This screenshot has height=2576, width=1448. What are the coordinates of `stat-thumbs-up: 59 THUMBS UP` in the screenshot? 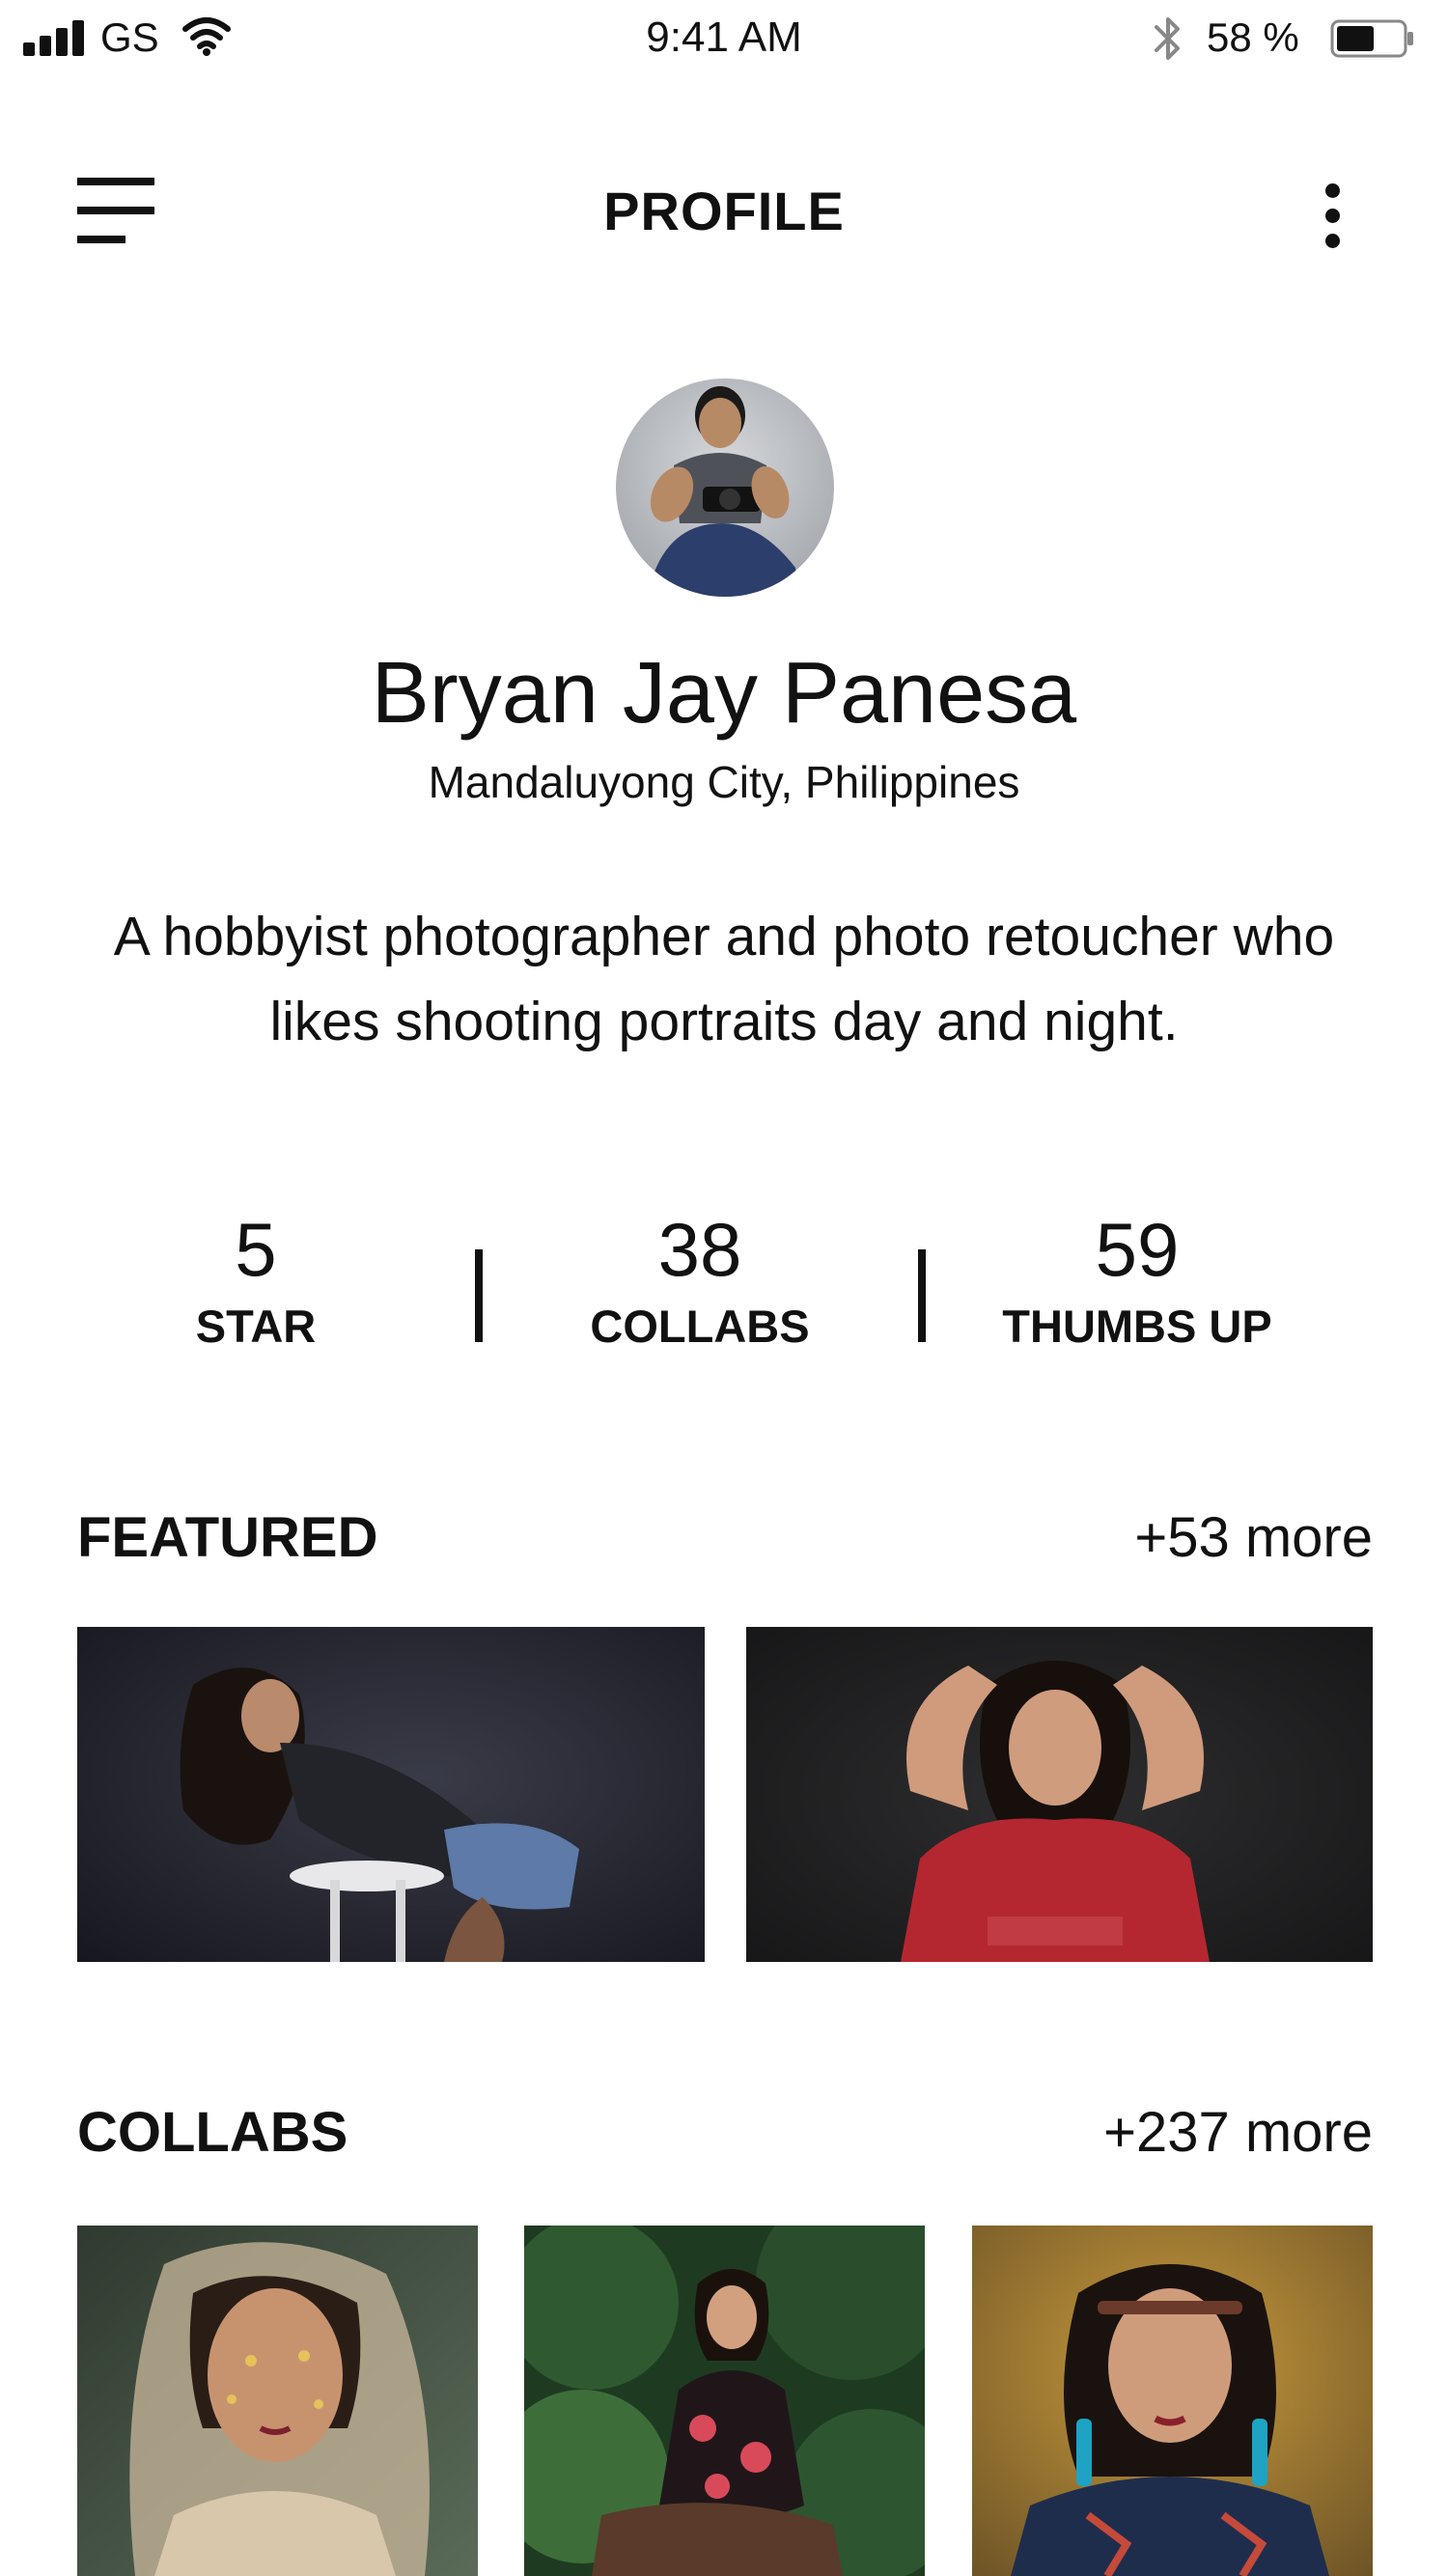 It's located at (1137, 1280).